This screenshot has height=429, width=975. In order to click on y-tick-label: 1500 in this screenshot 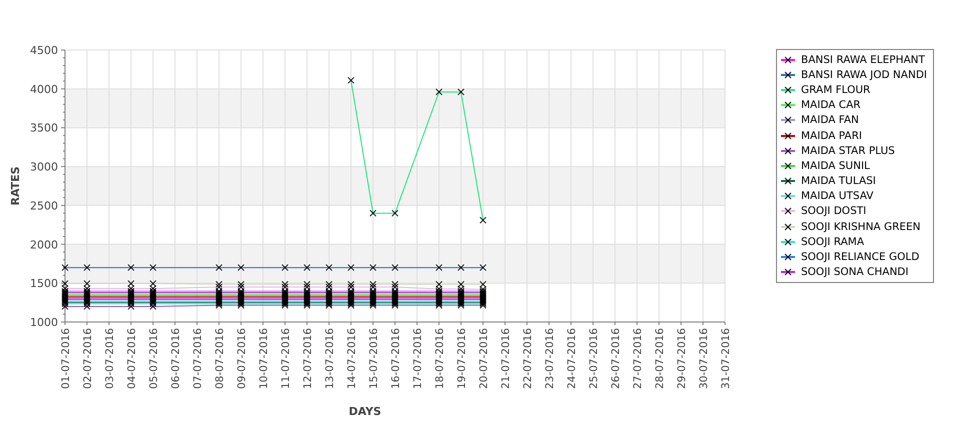, I will do `click(44, 283)`.